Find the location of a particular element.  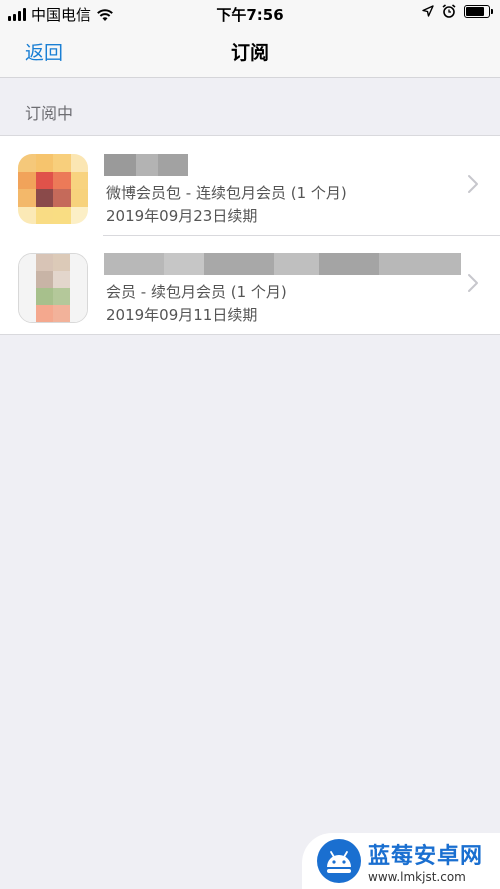

status-right is located at coordinates (457, 11).